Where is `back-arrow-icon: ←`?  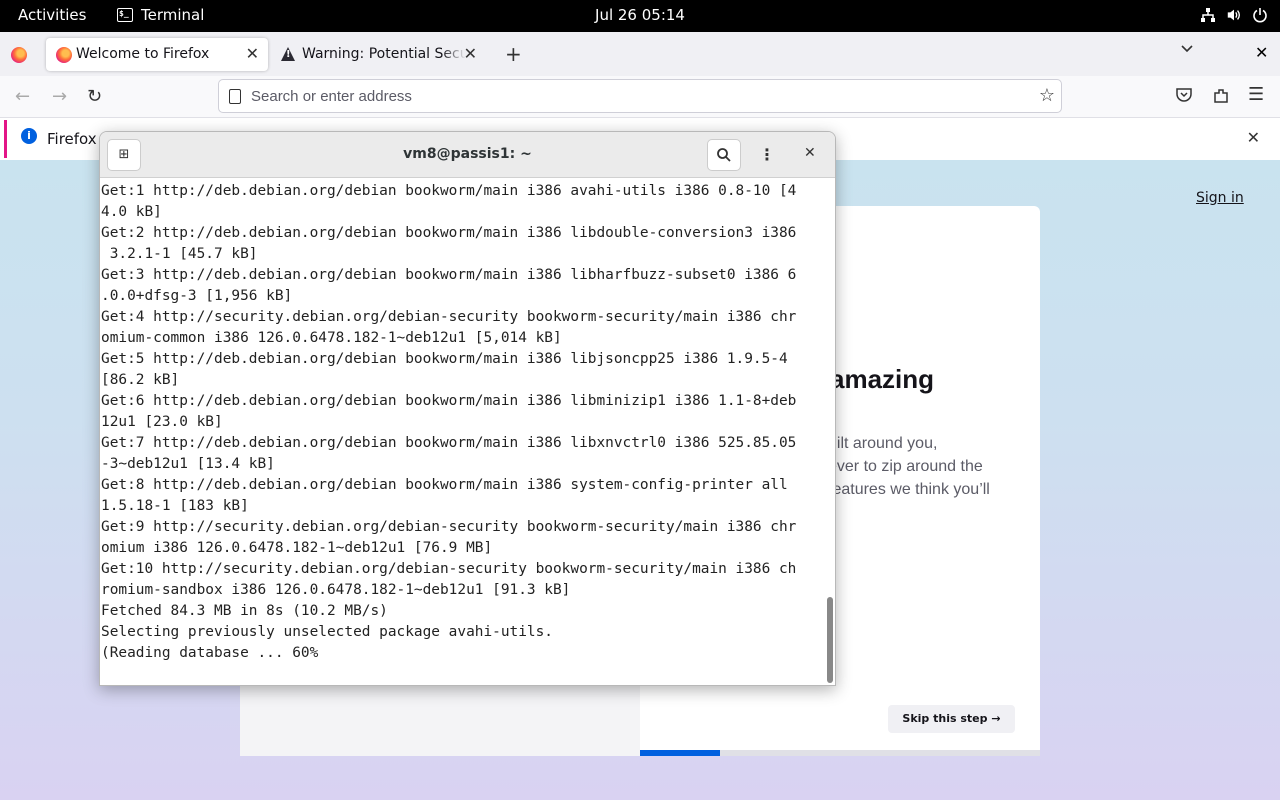
back-arrow-icon: ← is located at coordinates (22, 96).